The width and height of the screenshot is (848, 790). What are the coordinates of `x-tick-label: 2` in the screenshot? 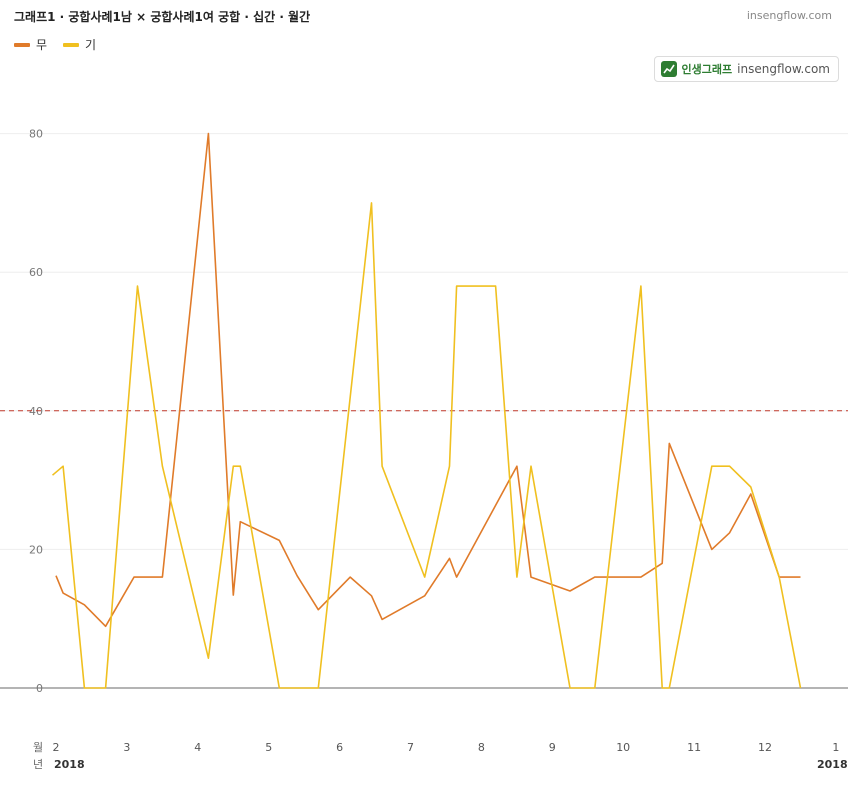 It's located at (56, 747).